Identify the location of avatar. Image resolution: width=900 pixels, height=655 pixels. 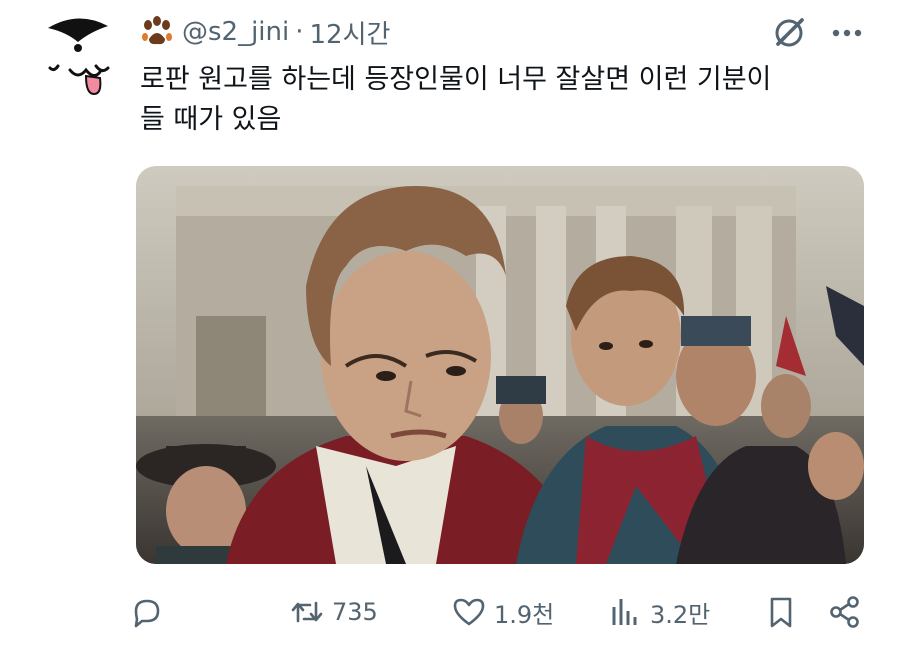
(80, 53).